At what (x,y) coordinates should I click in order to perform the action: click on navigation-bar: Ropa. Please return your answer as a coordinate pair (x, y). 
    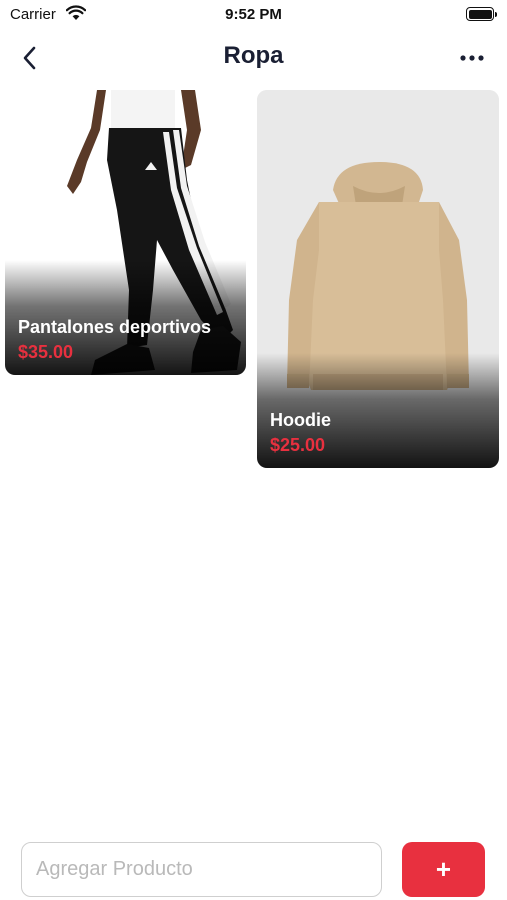
    Looking at the image, I should click on (253, 58).